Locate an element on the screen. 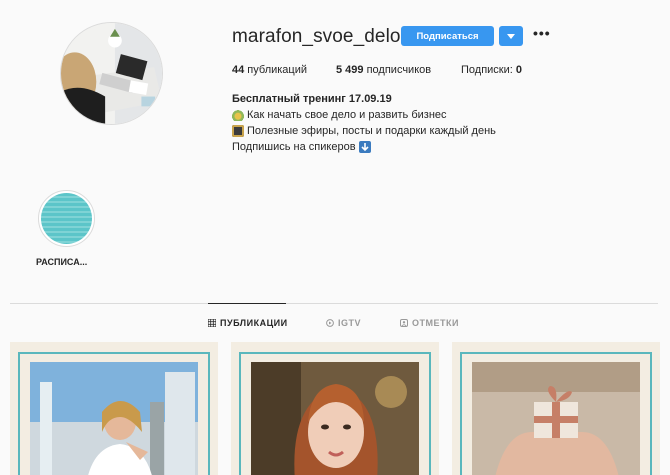 The image size is (670, 475). story-highlight is located at coordinates (66, 218).